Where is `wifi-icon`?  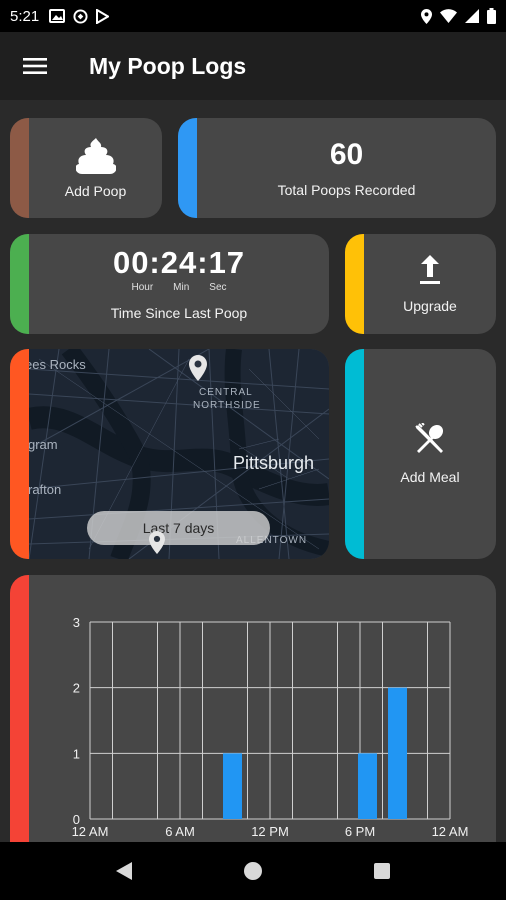
wifi-icon is located at coordinates (448, 16).